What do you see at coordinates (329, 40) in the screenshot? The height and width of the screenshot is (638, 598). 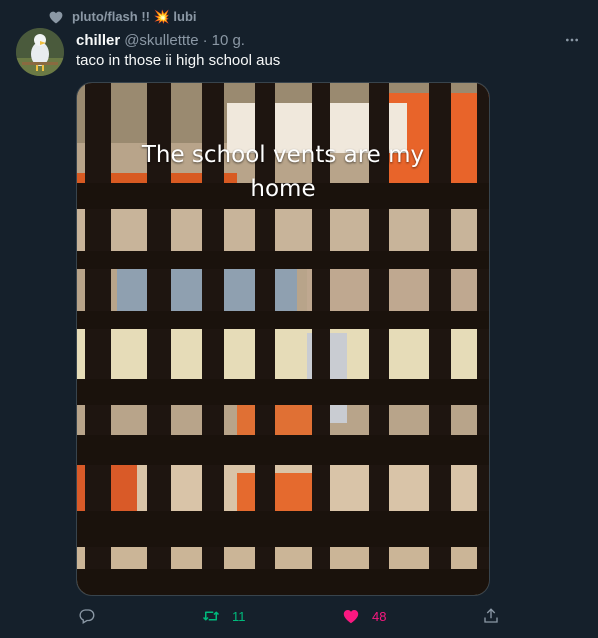 I see `tweet-header: chiller @skullettte · 10 g.` at bounding box center [329, 40].